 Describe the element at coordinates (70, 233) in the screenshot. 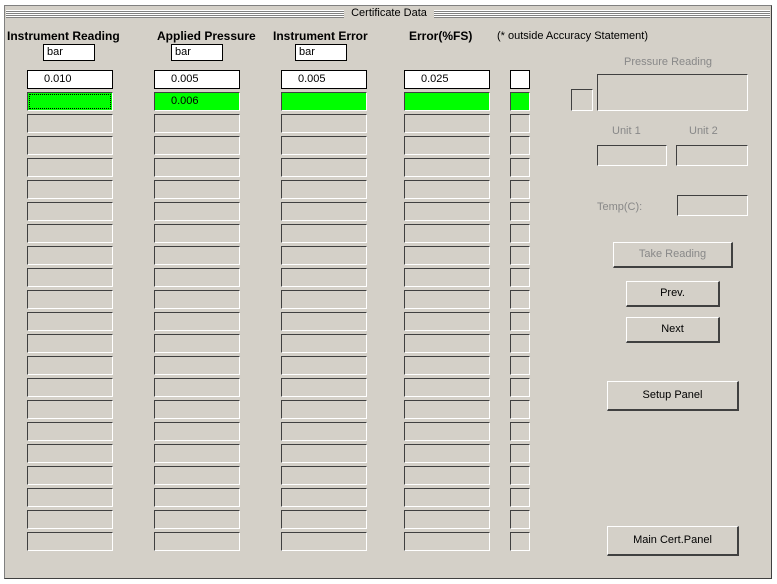

I see `row-8-instrument-reading-cell` at that location.